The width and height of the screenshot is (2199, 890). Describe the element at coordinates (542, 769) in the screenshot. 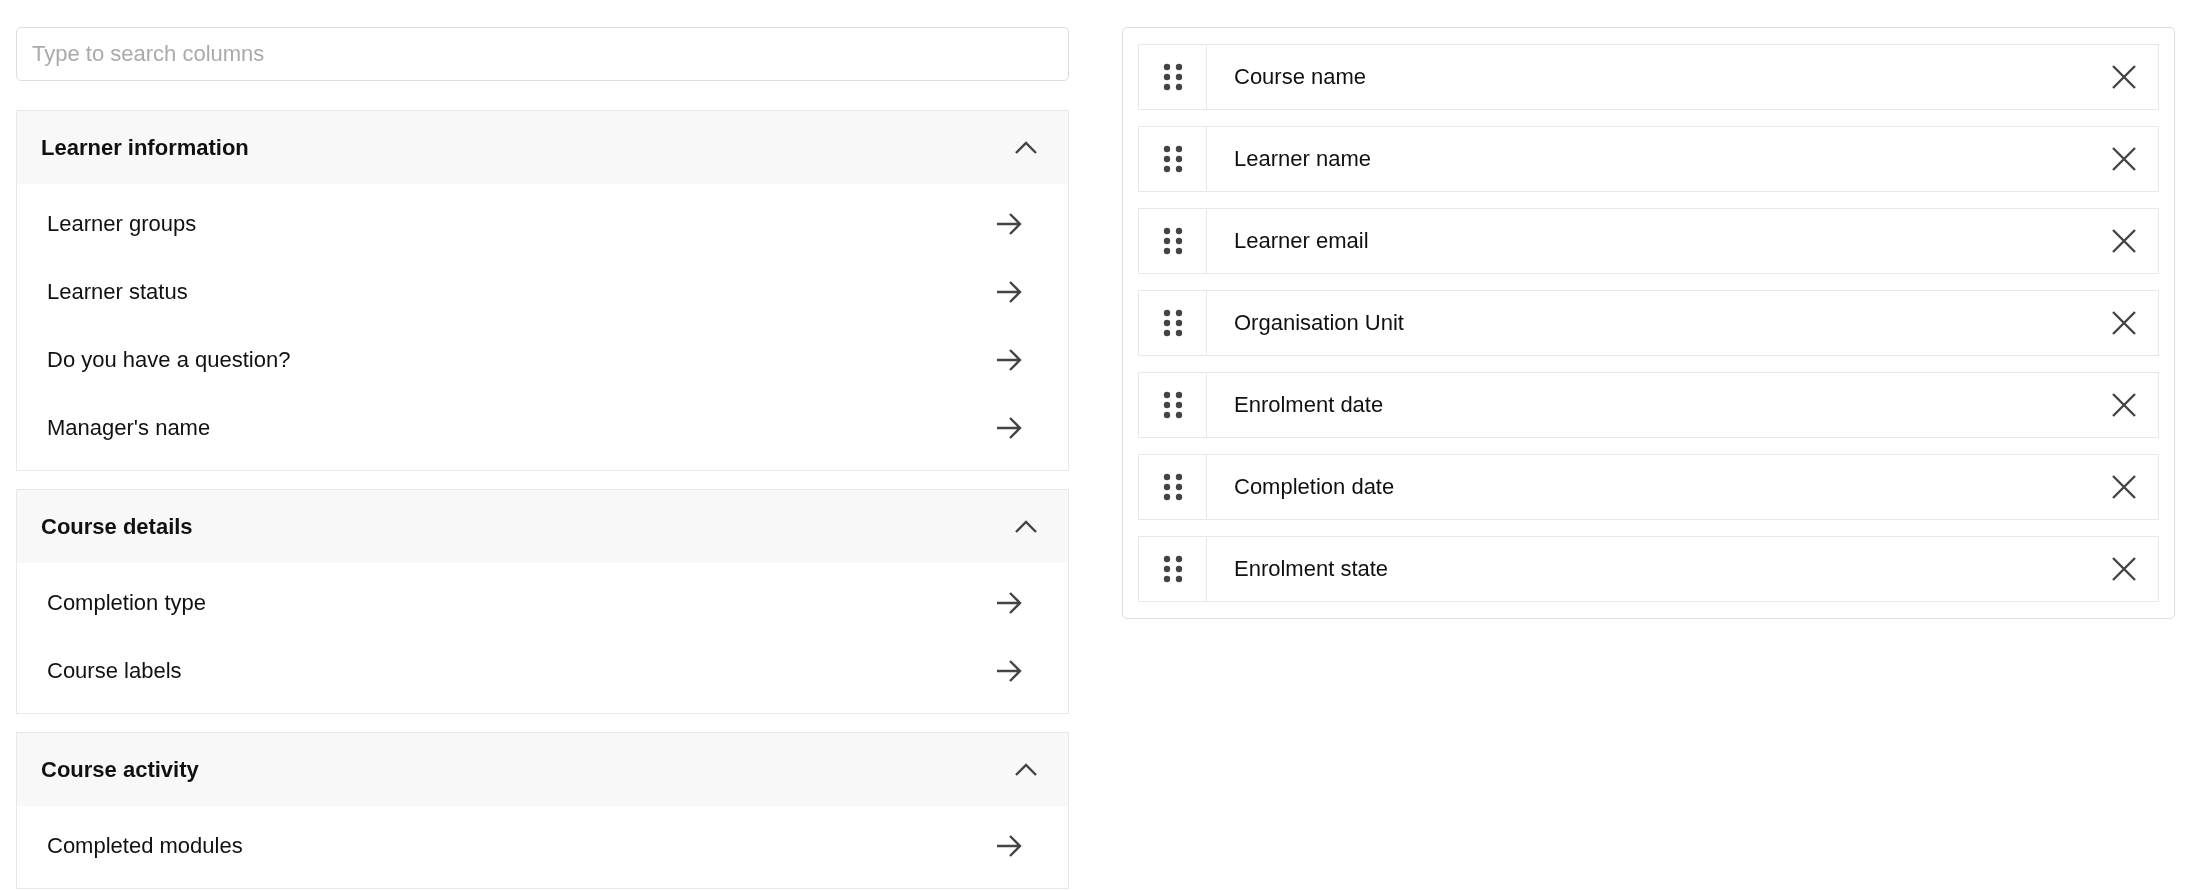

I see `section-header: Course activity` at that location.